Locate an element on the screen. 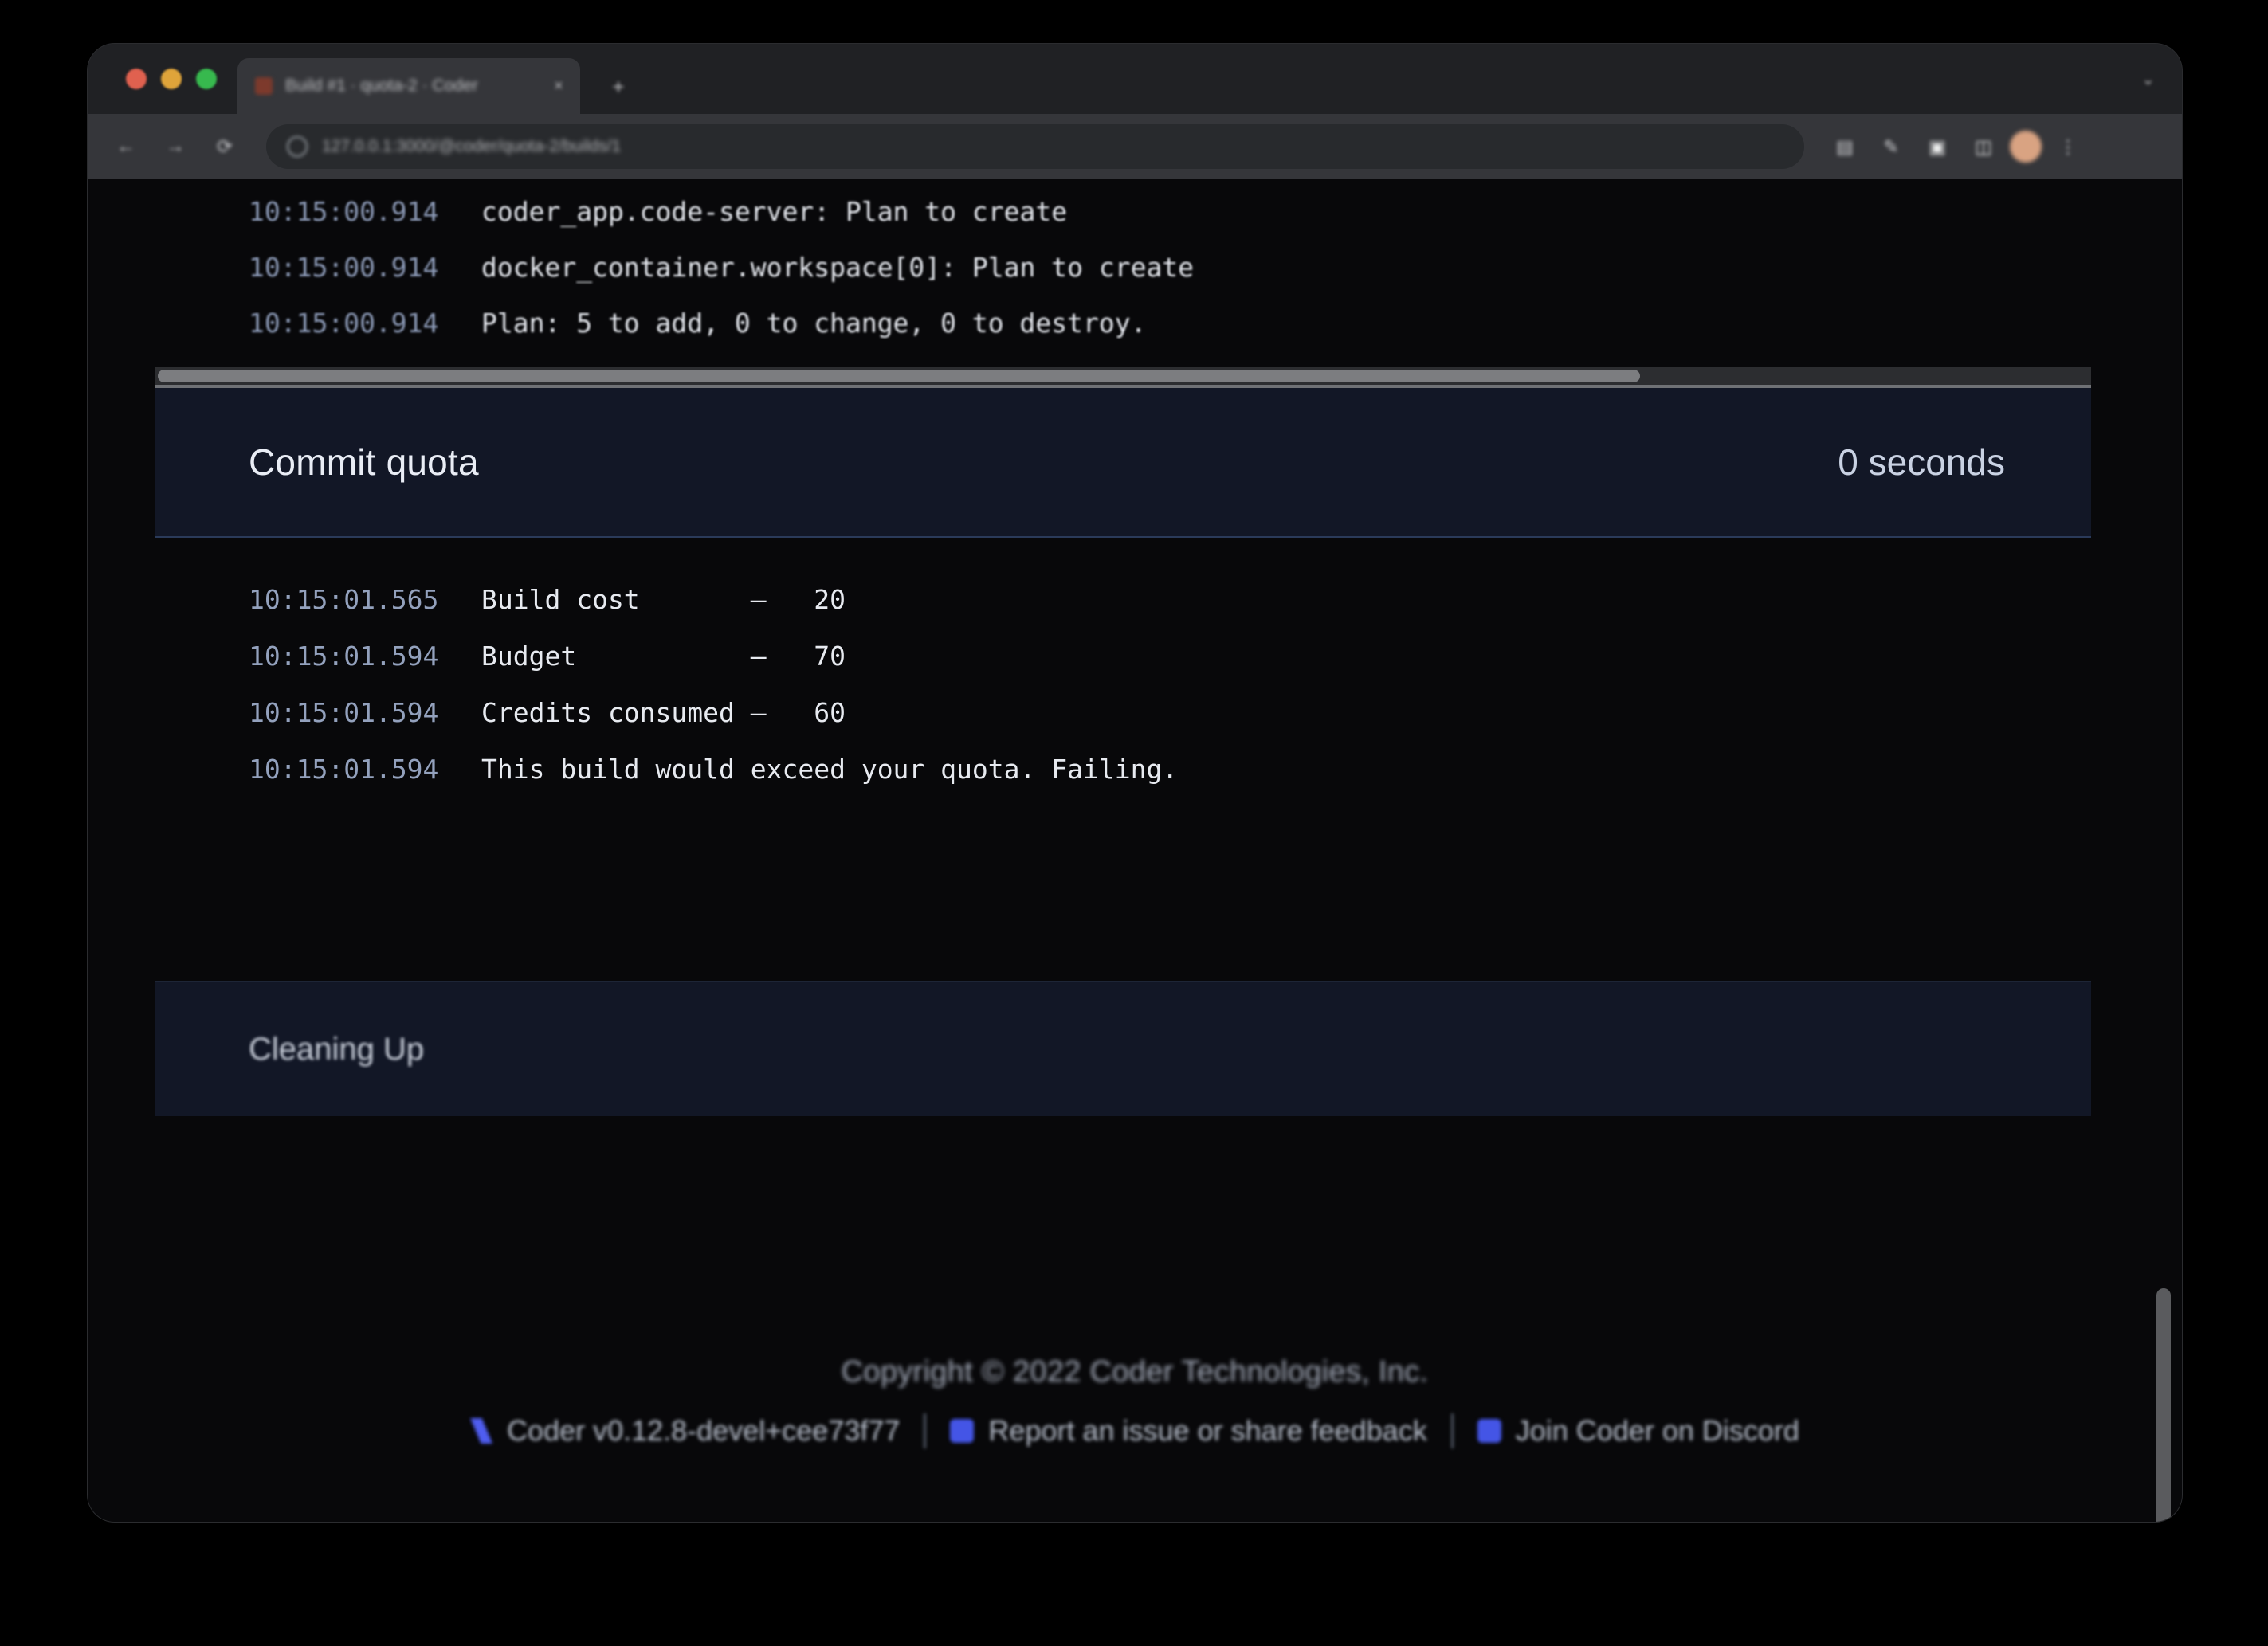 The height and width of the screenshot is (1646, 2268). extension-icon: ▣ is located at coordinates (1937, 147).